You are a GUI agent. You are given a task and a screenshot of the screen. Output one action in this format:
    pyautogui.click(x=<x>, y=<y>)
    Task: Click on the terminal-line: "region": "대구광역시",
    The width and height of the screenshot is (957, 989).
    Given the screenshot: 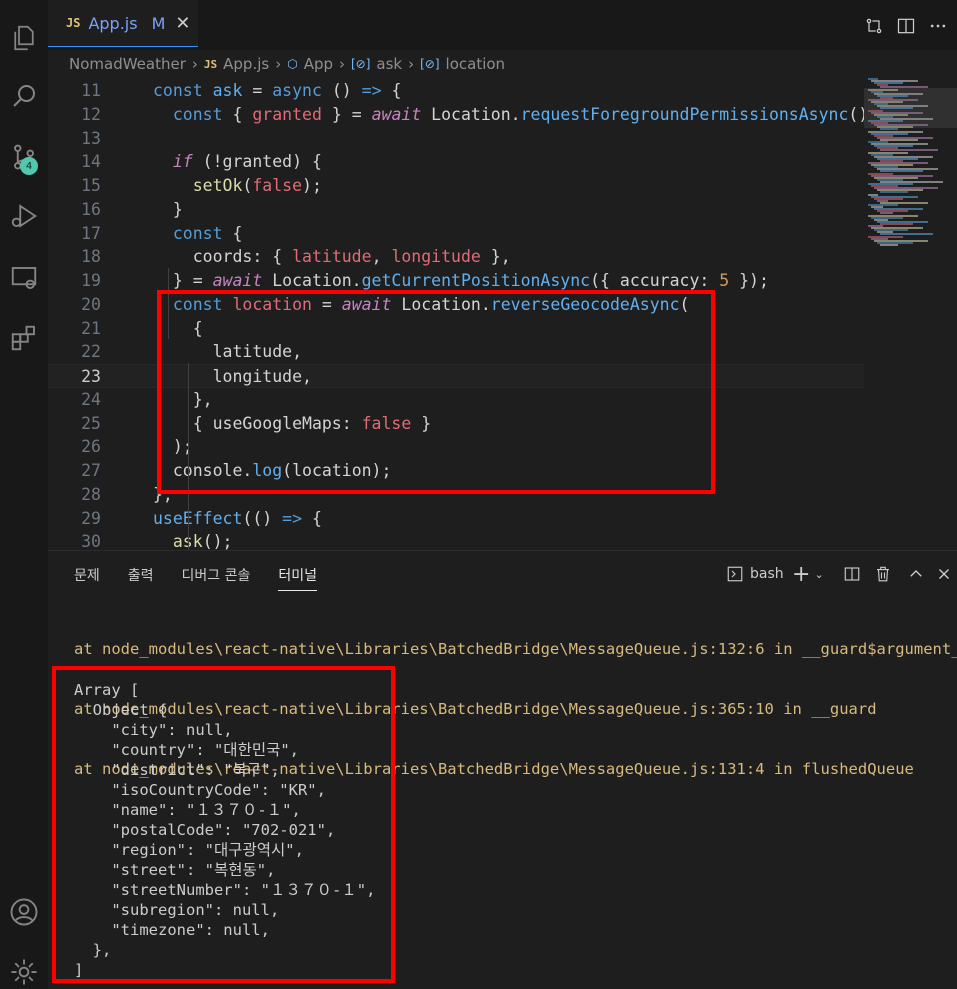 What is the action you would take?
    pyautogui.click(x=189, y=850)
    